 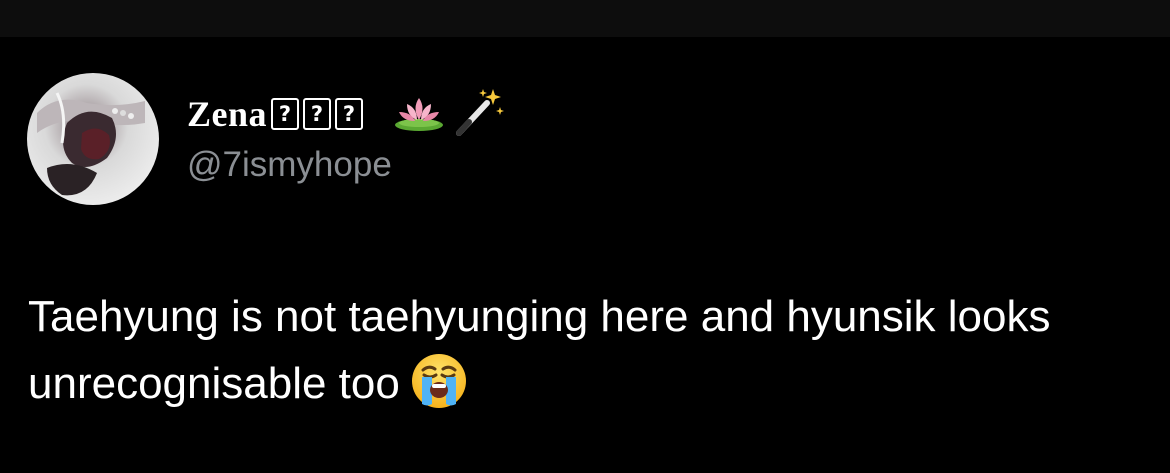 What do you see at coordinates (289, 165) in the screenshot?
I see `user-handle: @7ismyhope` at bounding box center [289, 165].